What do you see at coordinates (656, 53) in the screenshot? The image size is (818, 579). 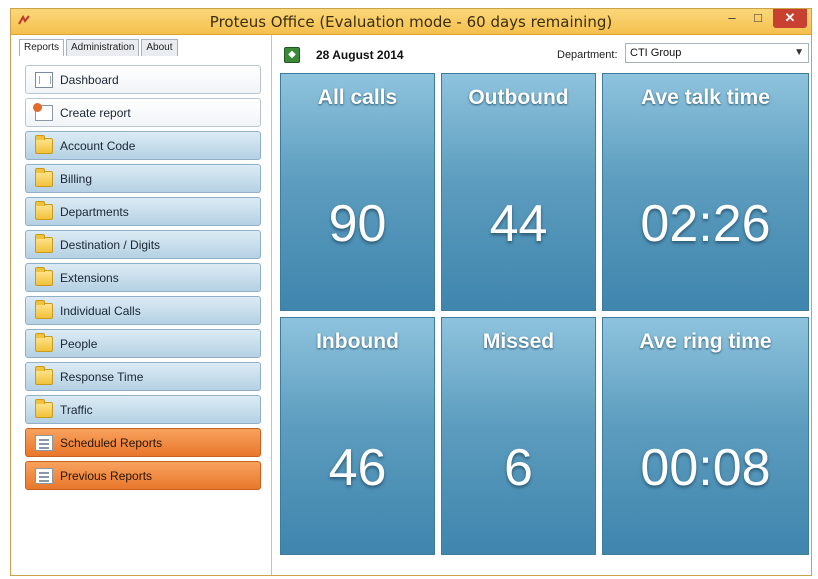 I see `department-value: CTI Group` at bounding box center [656, 53].